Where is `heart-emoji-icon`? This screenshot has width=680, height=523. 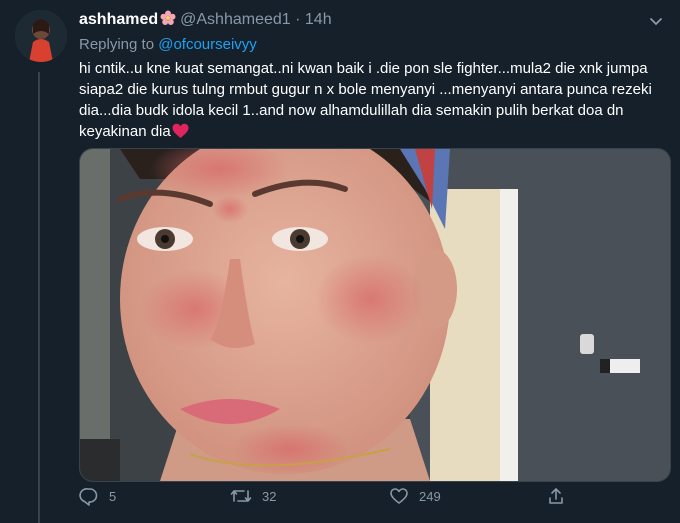 heart-emoji-icon is located at coordinates (180, 134).